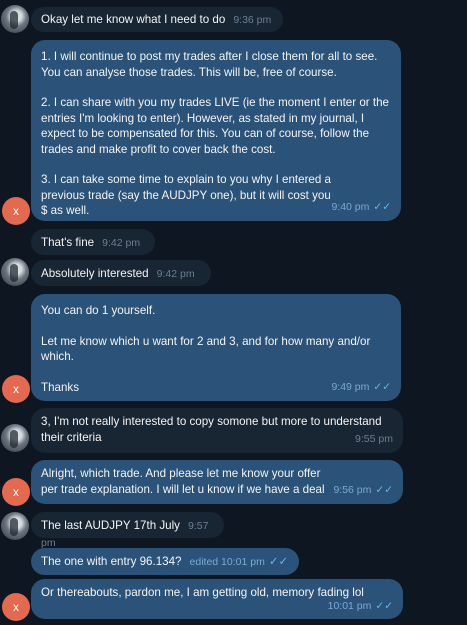  I want to click on message-bubble: That's fine 9:42 pm, so click(93, 242).